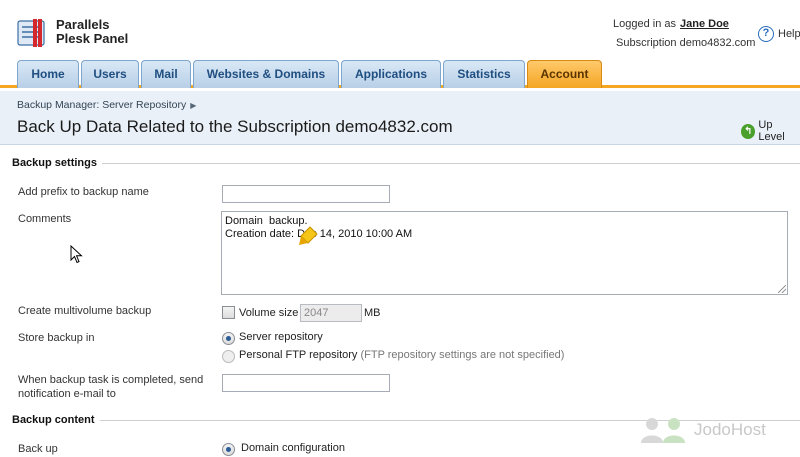  I want to click on volume-size-input: 2047, so click(331, 313).